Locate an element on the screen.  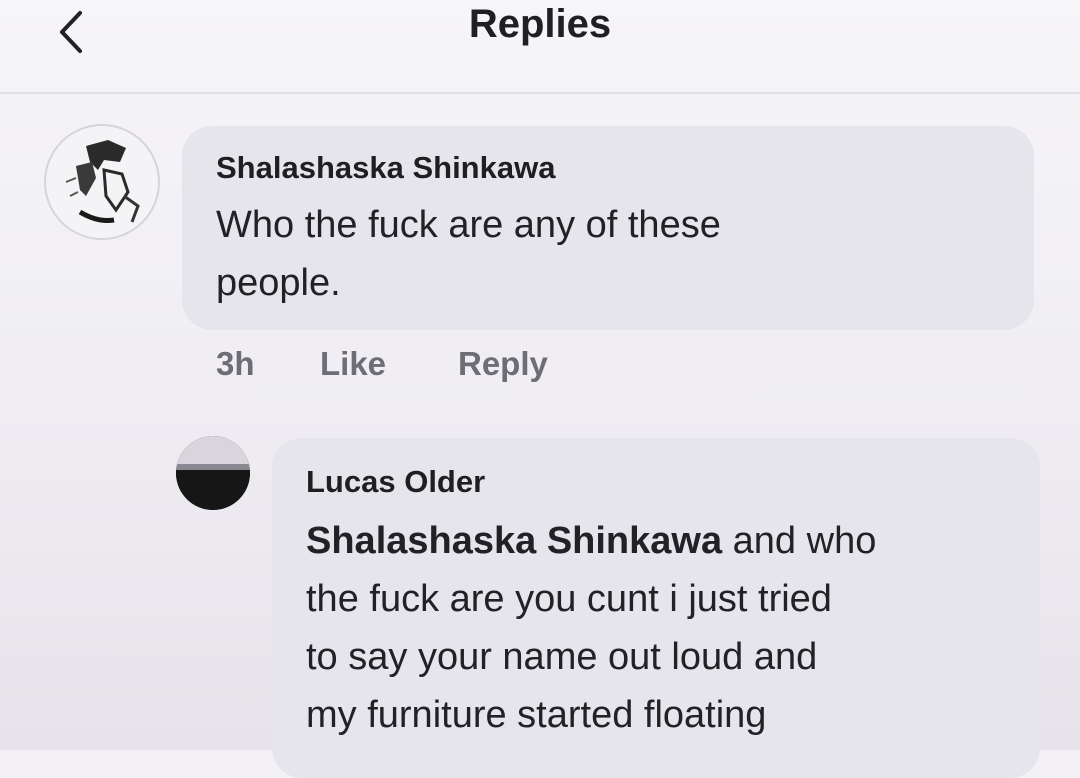
comment-text-line: my furniture started floating is located at coordinates (536, 715).